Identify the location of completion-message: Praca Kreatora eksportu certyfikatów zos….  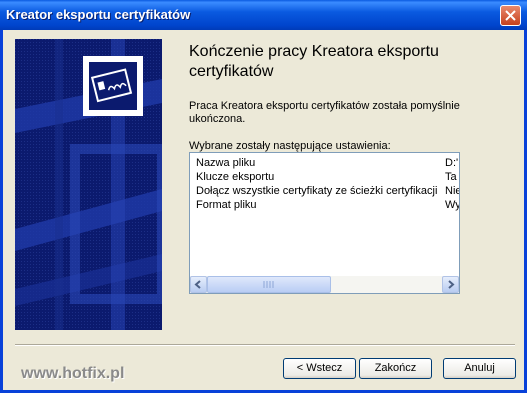
(324, 112).